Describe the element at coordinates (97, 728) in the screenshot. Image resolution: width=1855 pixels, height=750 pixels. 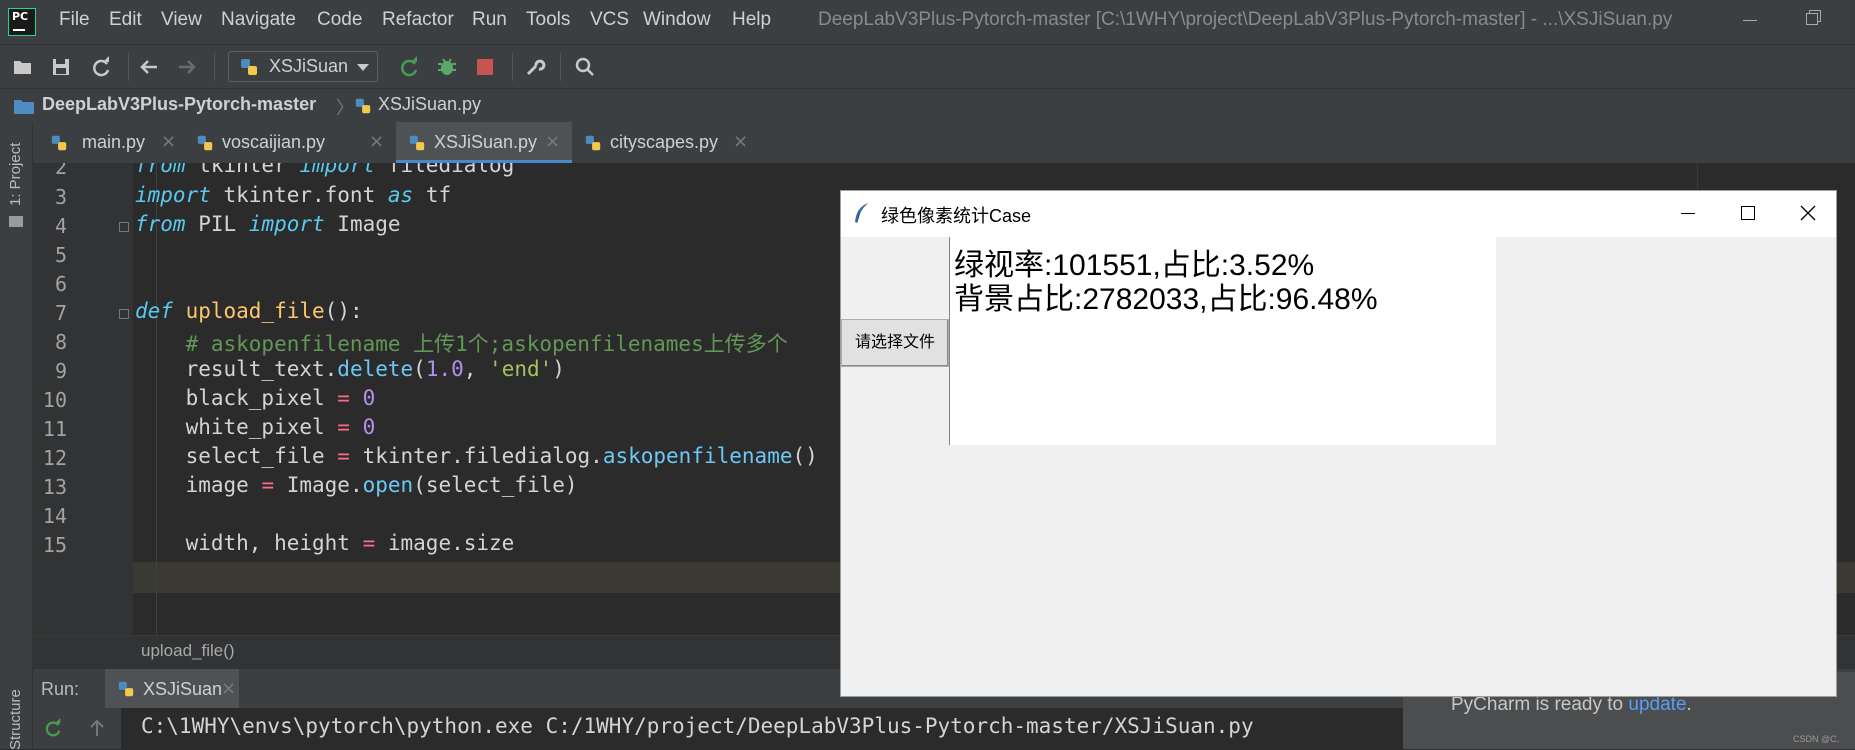
I see `scroll-up-arrow-icon` at that location.